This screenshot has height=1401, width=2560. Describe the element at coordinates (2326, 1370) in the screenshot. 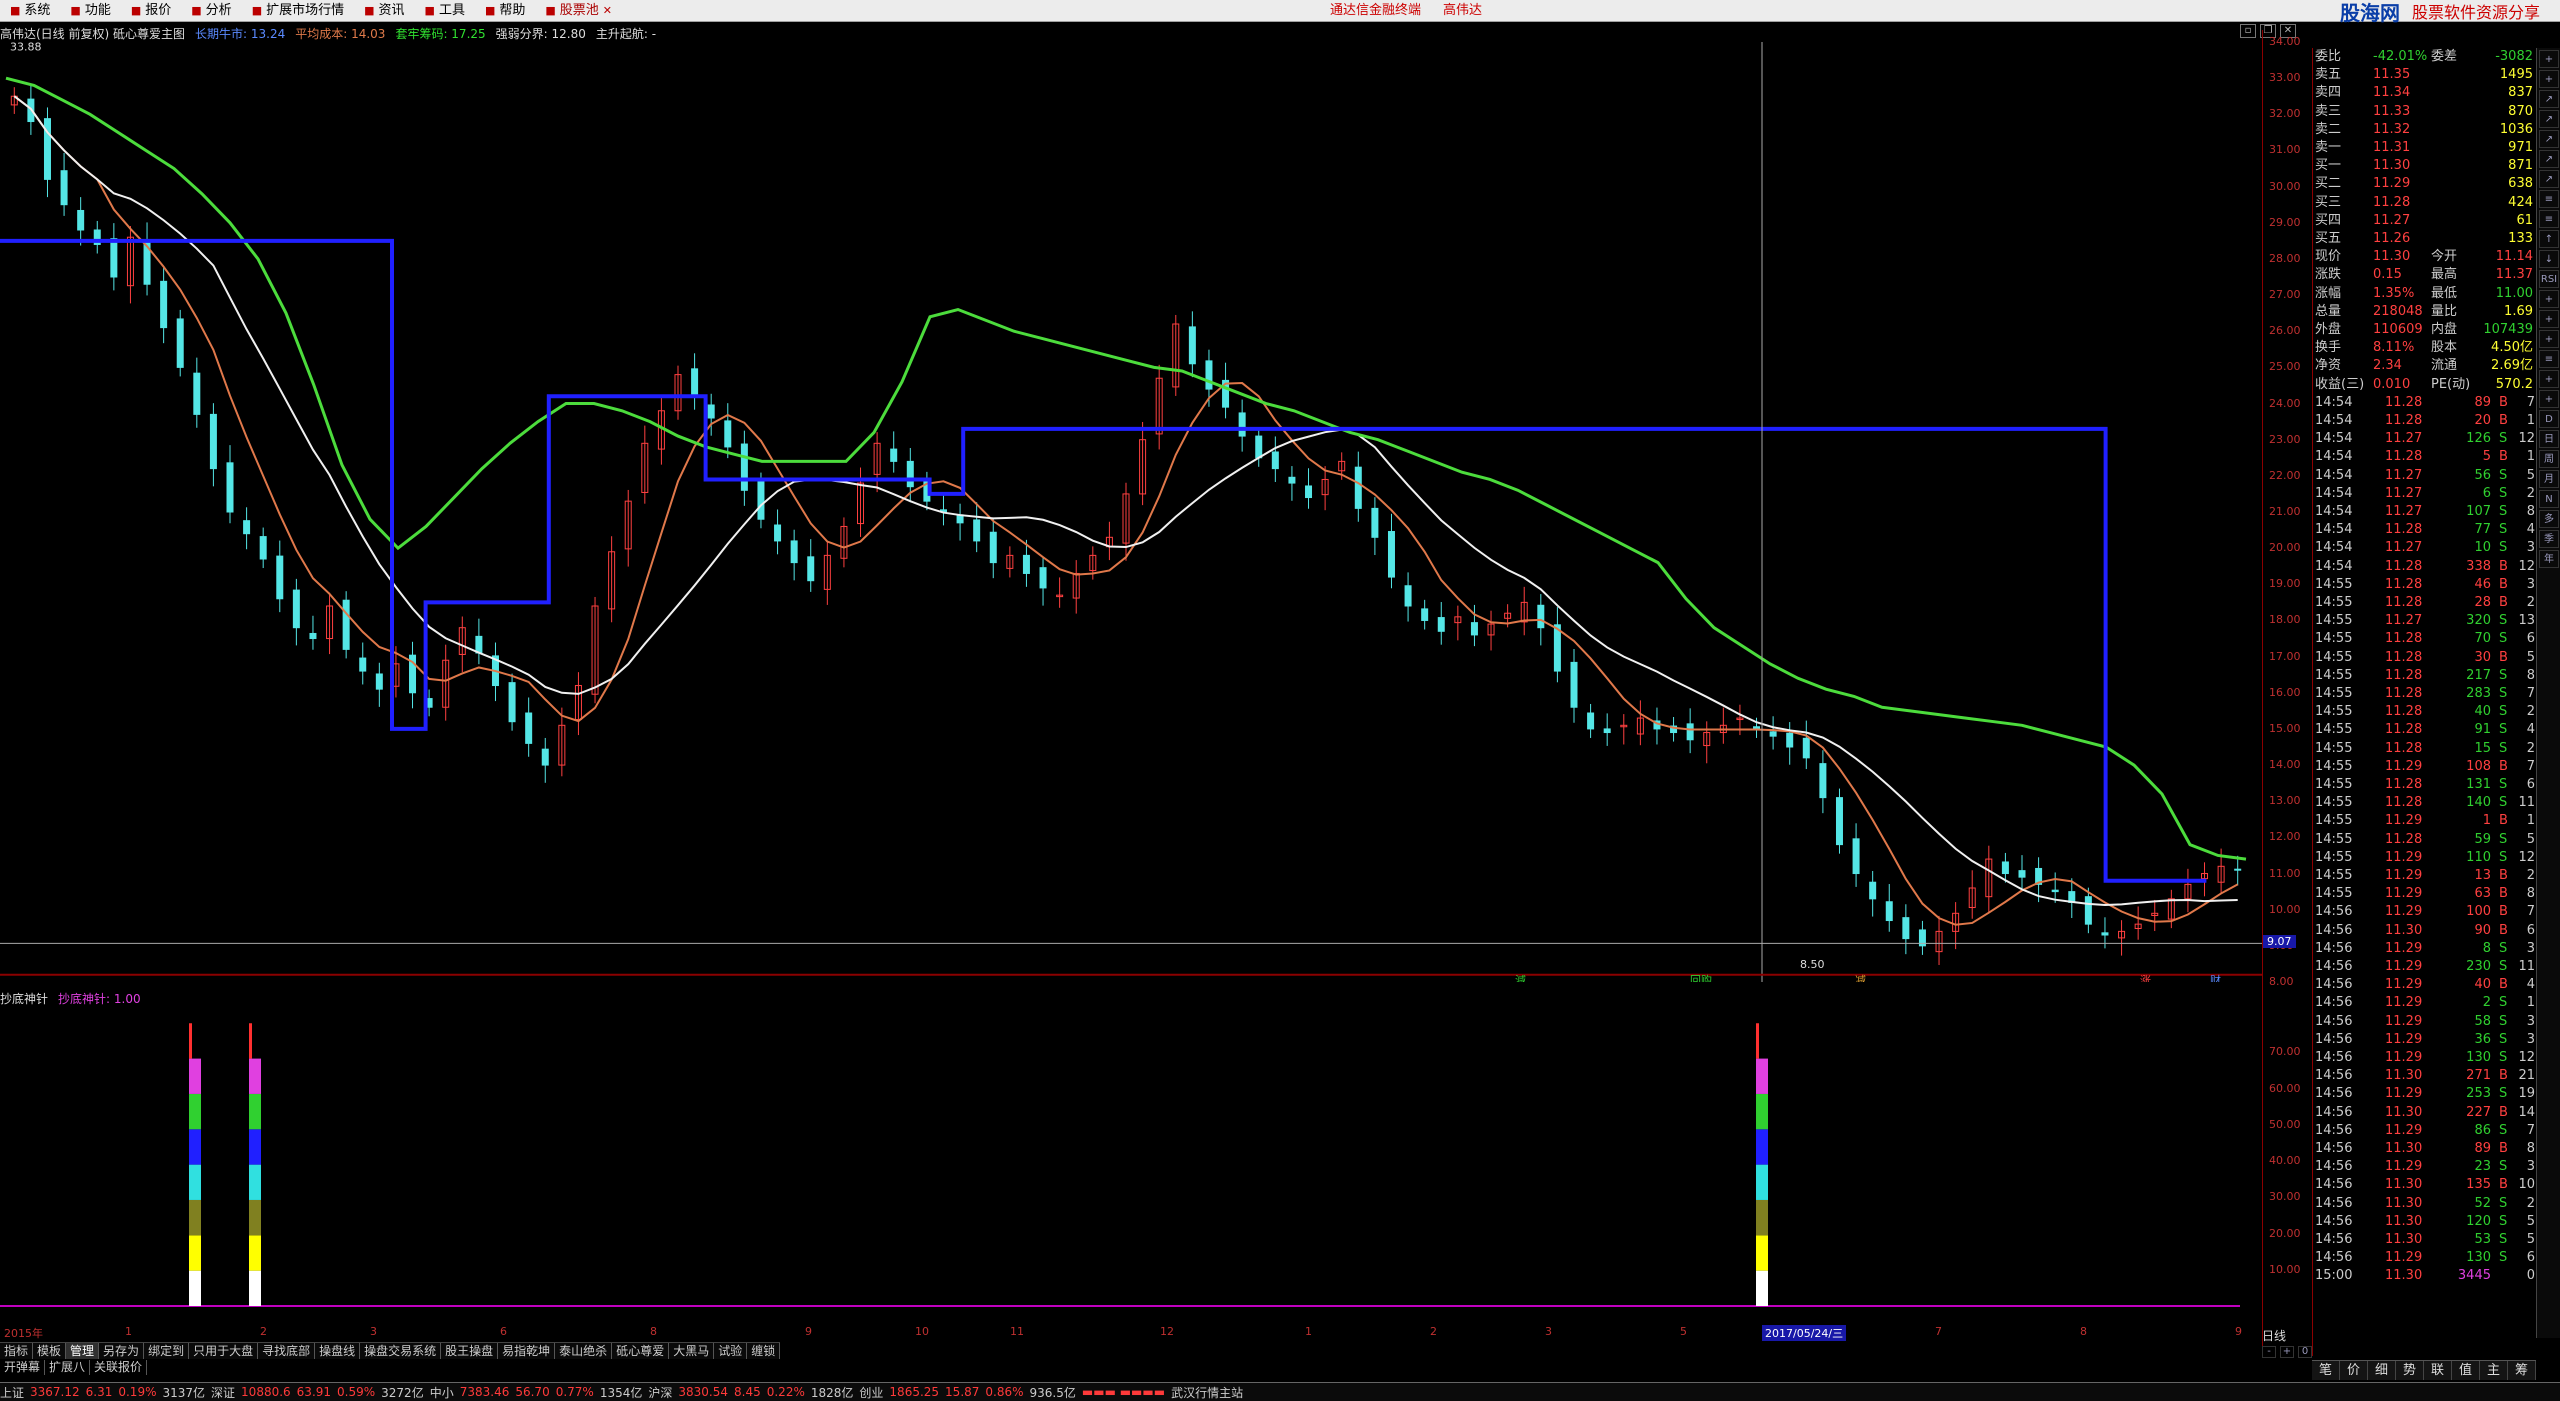

I see `quote-tab: 笔` at that location.